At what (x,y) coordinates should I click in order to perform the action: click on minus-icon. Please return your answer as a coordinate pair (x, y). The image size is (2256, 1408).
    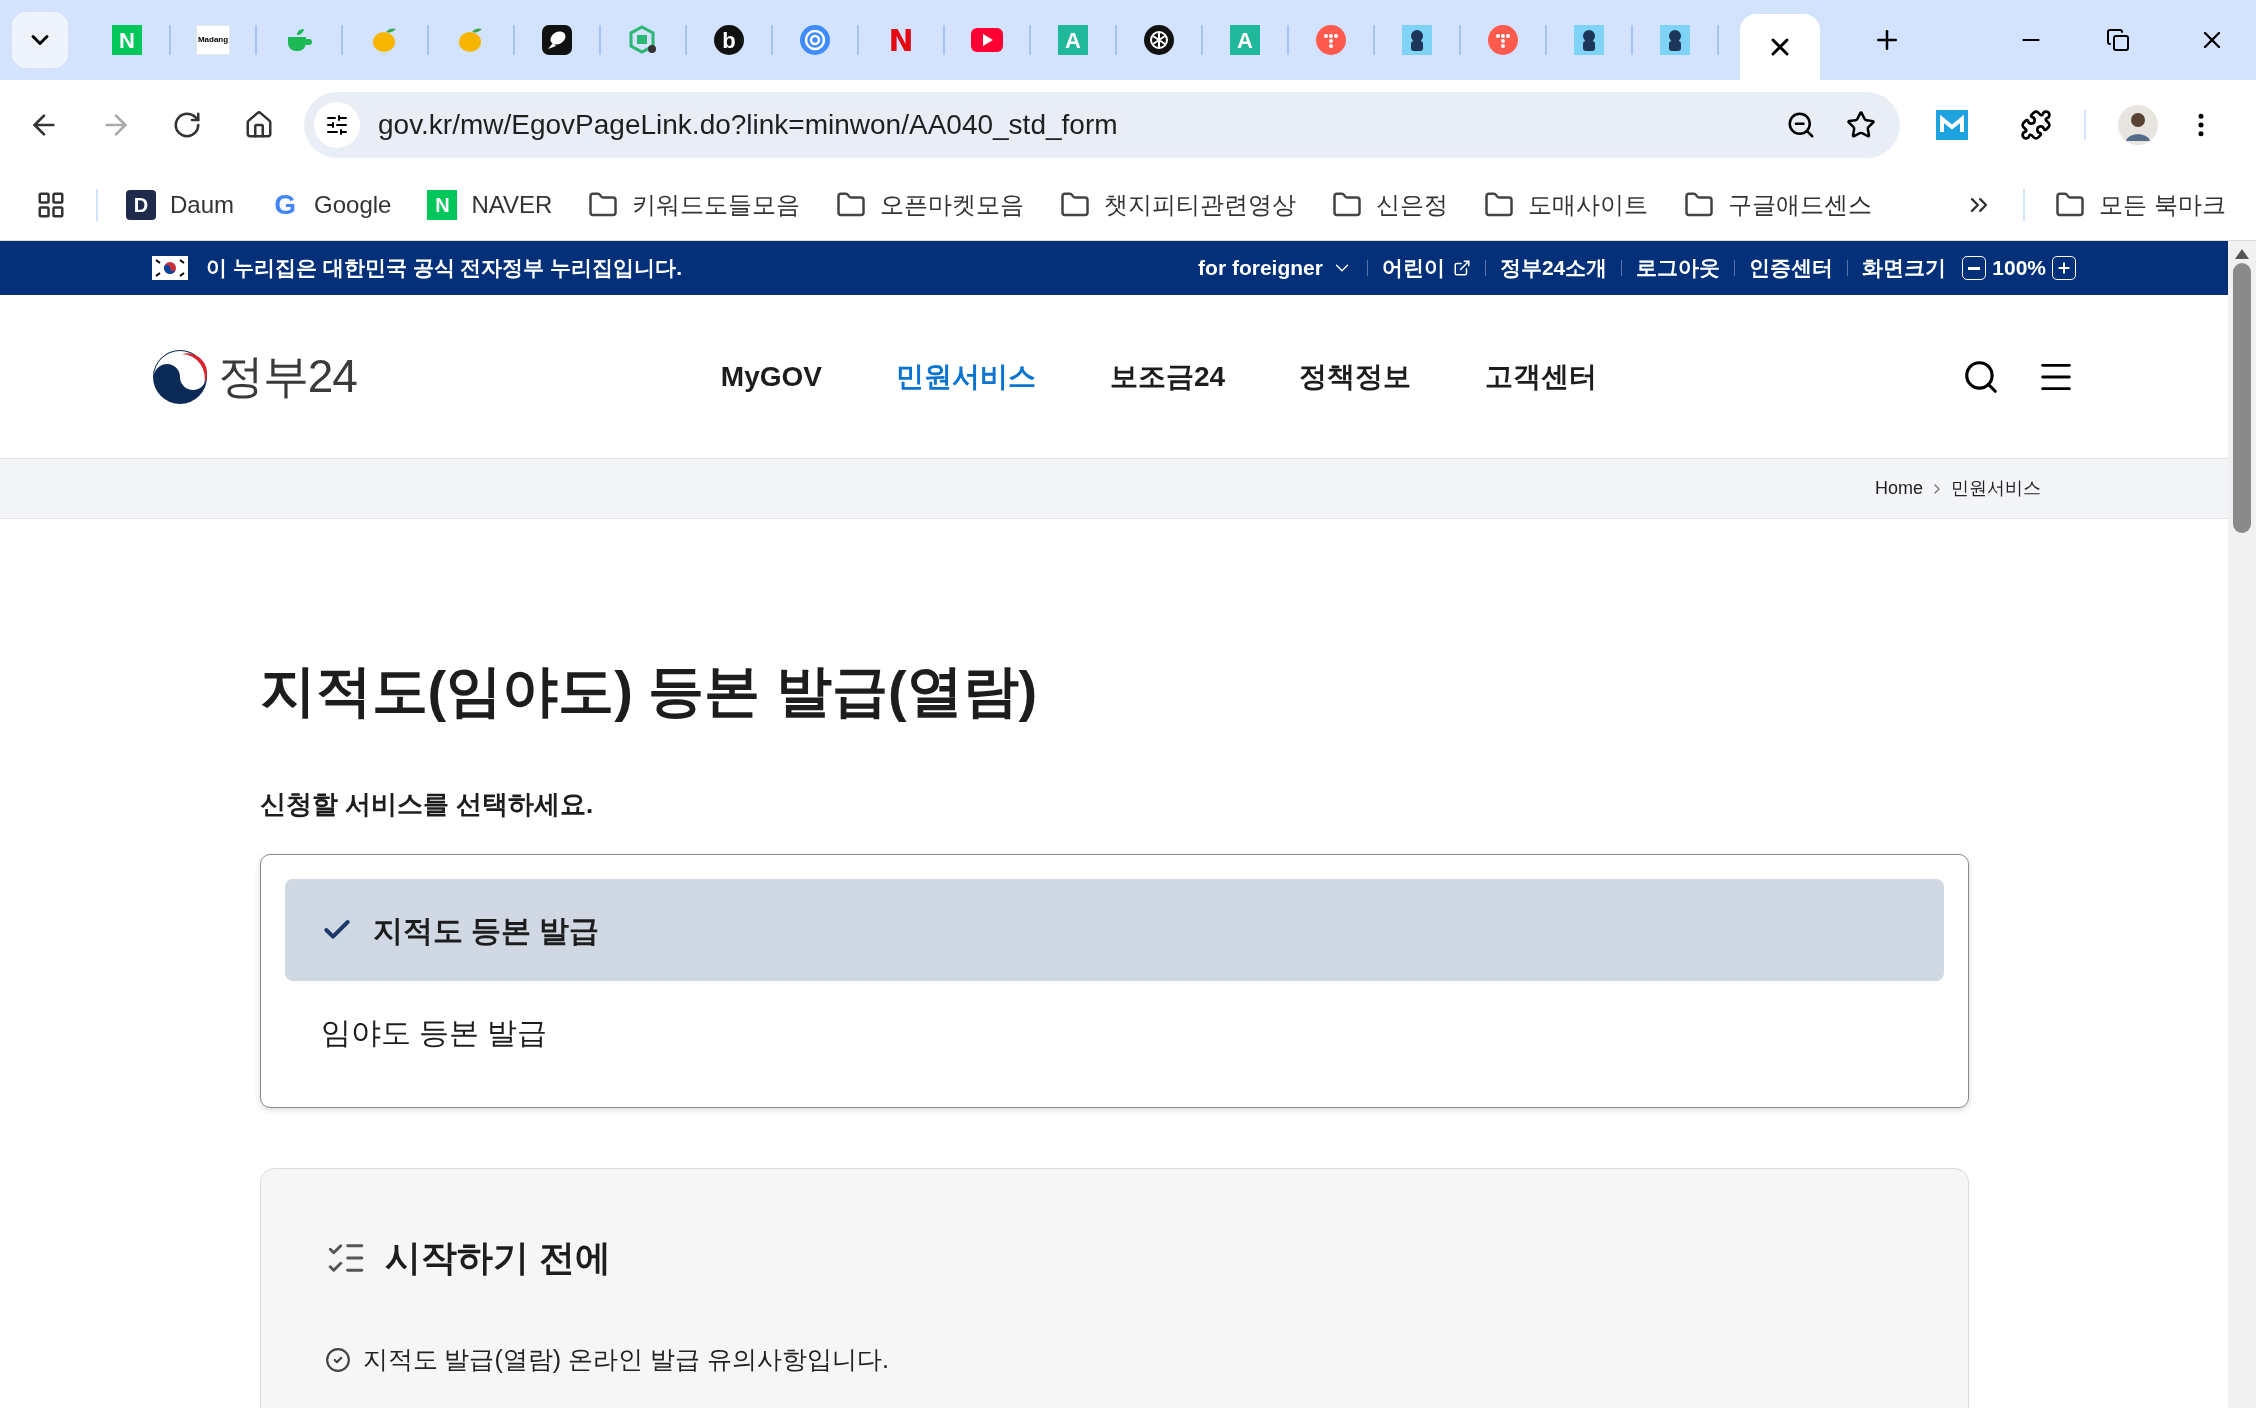
    Looking at the image, I should click on (1974, 268).